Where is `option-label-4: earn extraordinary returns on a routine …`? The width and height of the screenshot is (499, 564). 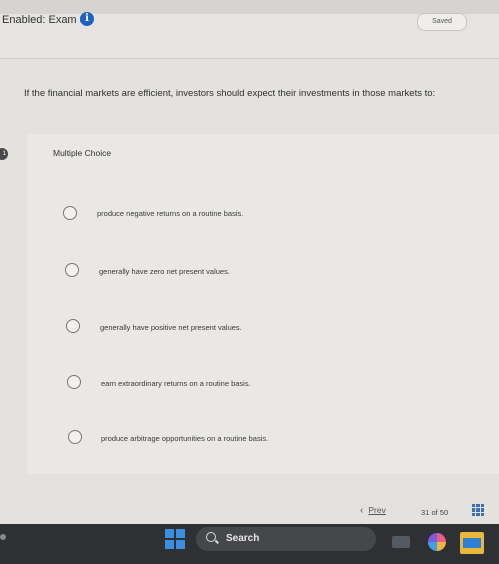 option-label-4: earn extraordinary returns on a routine … is located at coordinates (176, 383).